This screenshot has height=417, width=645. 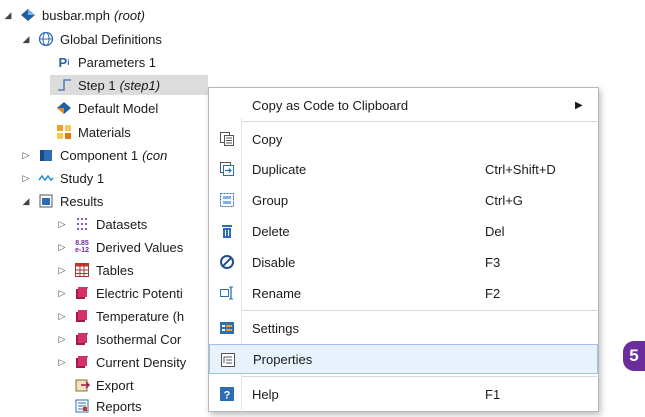 I want to click on menu-item-label: Help, so click(x=265, y=394).